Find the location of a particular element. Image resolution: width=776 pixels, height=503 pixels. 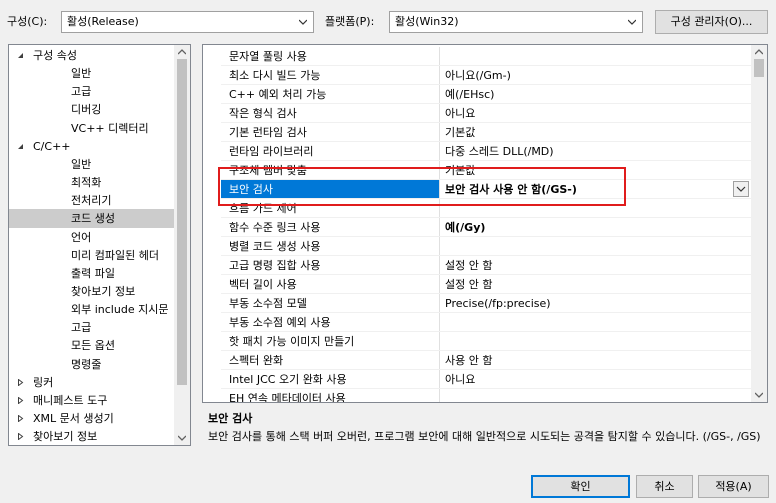

property-row: 부동 소수점 예외 사용 is located at coordinates (486, 322).